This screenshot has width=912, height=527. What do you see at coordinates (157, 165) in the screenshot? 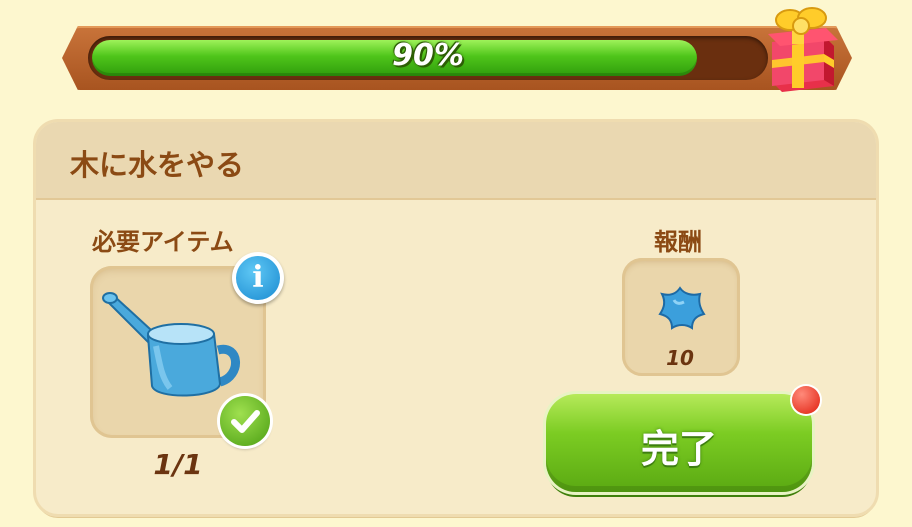
I see `quest-title: 木に水をやる` at bounding box center [157, 165].